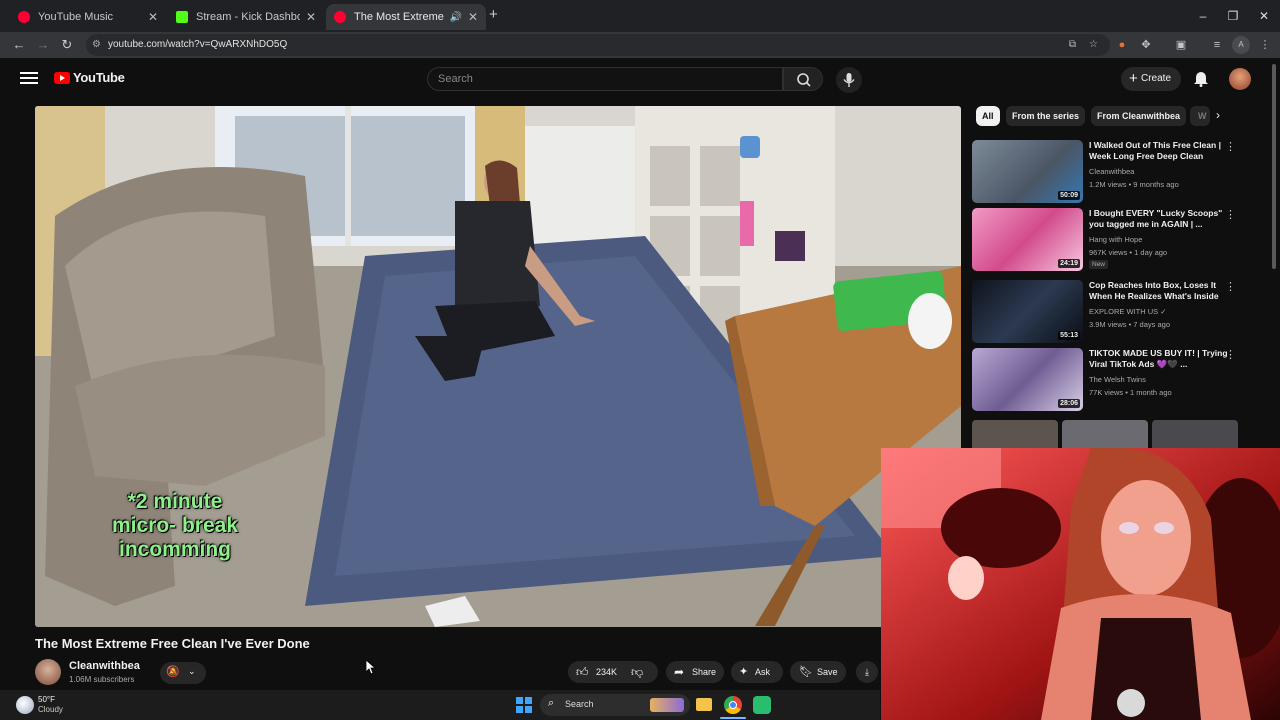 The height and width of the screenshot is (720, 1280). Describe the element at coordinates (371, 667) in the screenshot. I see `mouse-cursor-icon` at that location.